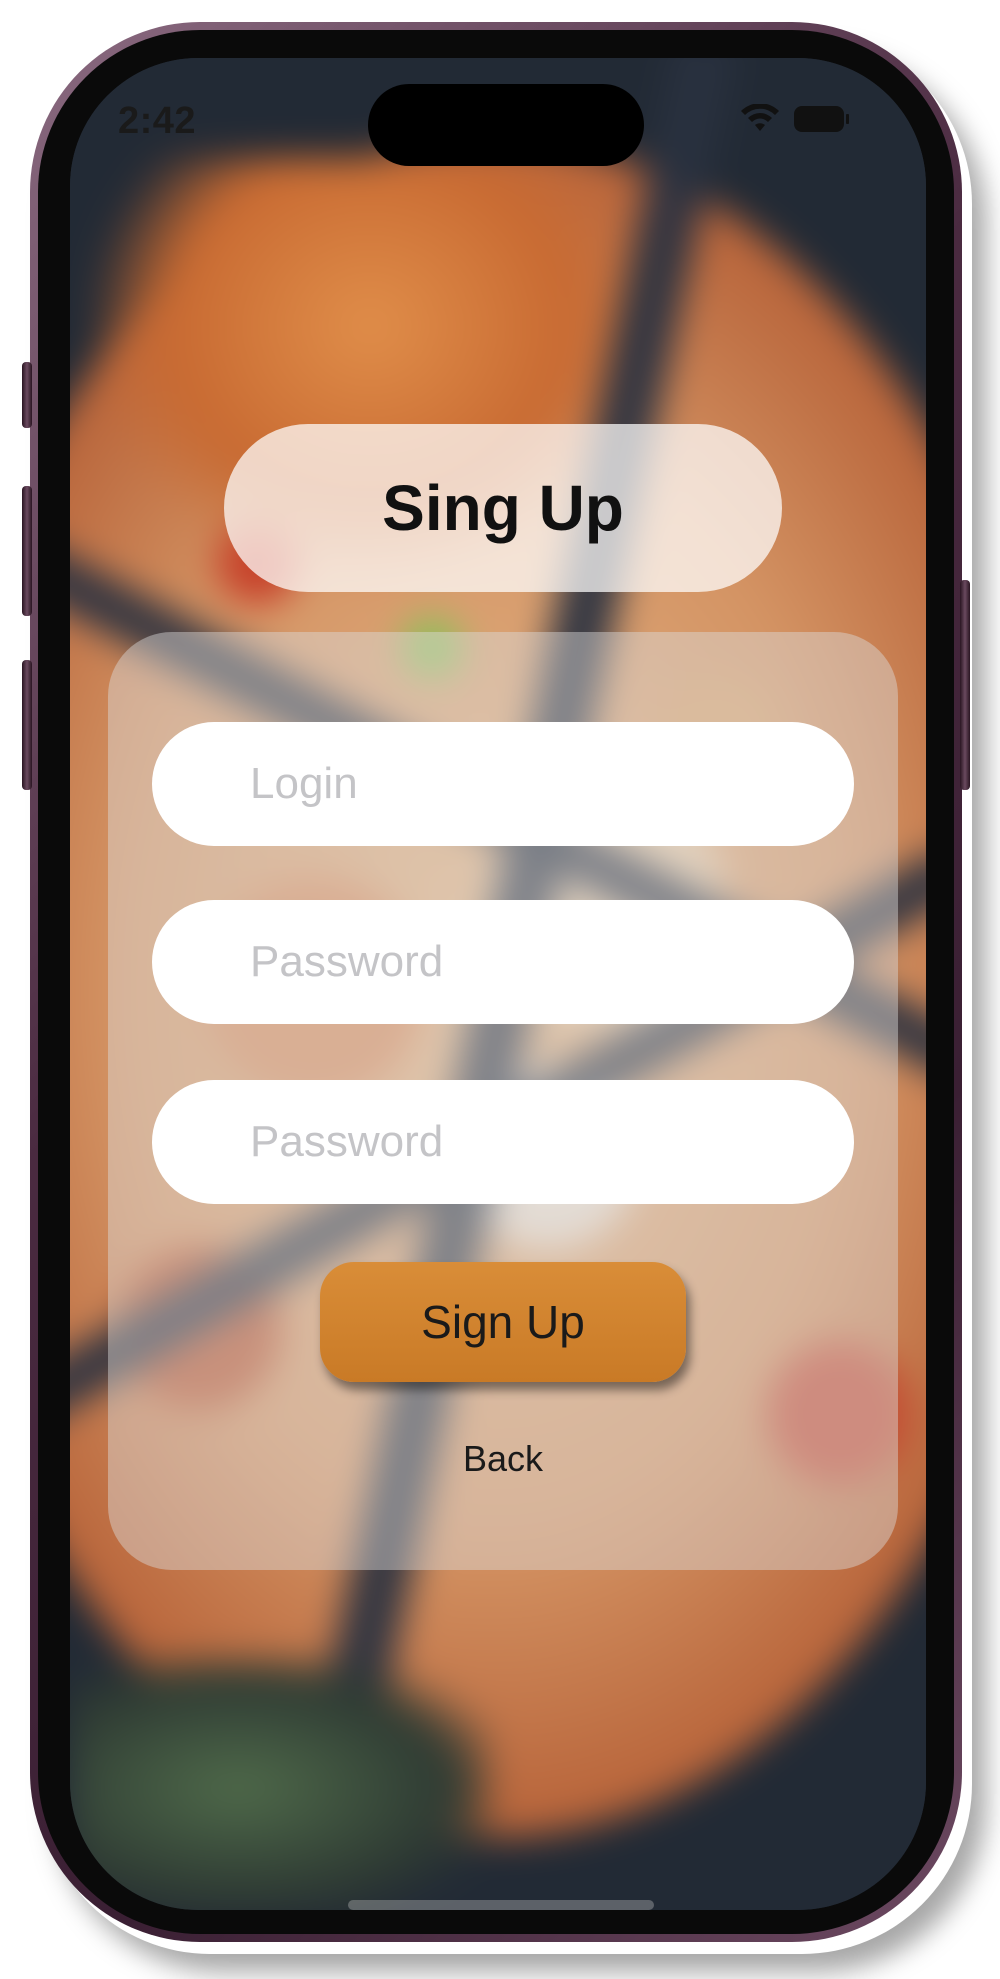 The width and height of the screenshot is (1000, 1979). Describe the element at coordinates (821, 119) in the screenshot. I see `battery-icon` at that location.